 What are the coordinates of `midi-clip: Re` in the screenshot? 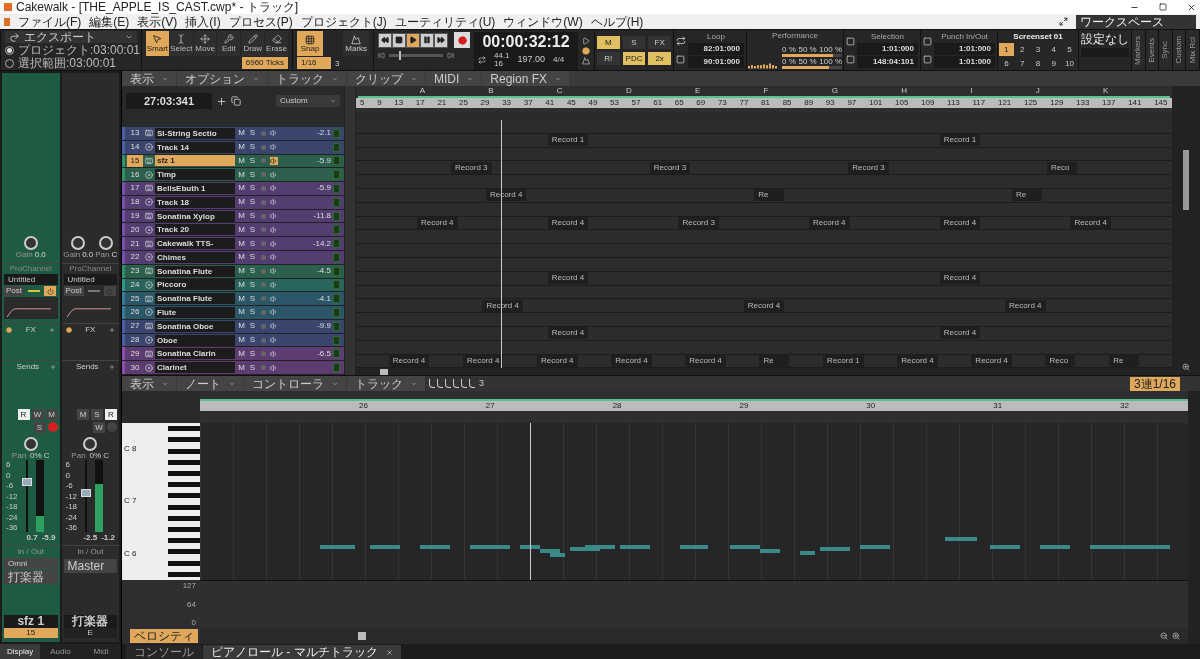 It's located at (1027, 195).